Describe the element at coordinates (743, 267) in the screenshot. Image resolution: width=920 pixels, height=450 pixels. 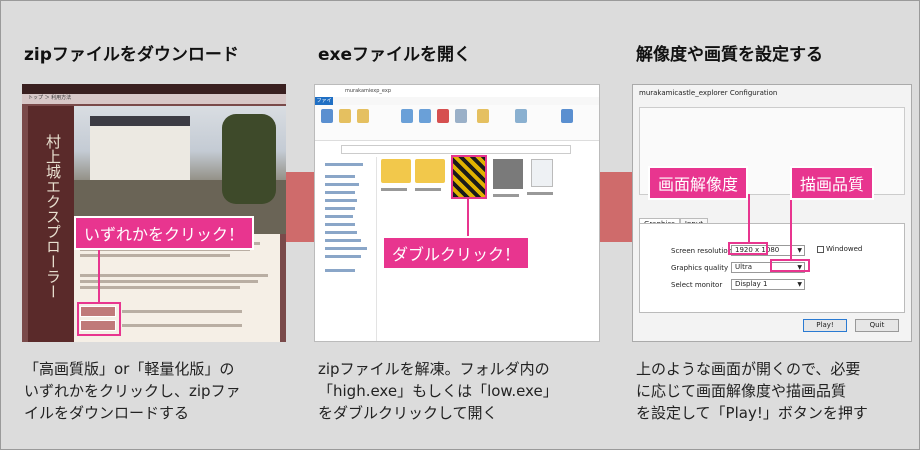
I see `graphics-quality-value: Ultra` at that location.